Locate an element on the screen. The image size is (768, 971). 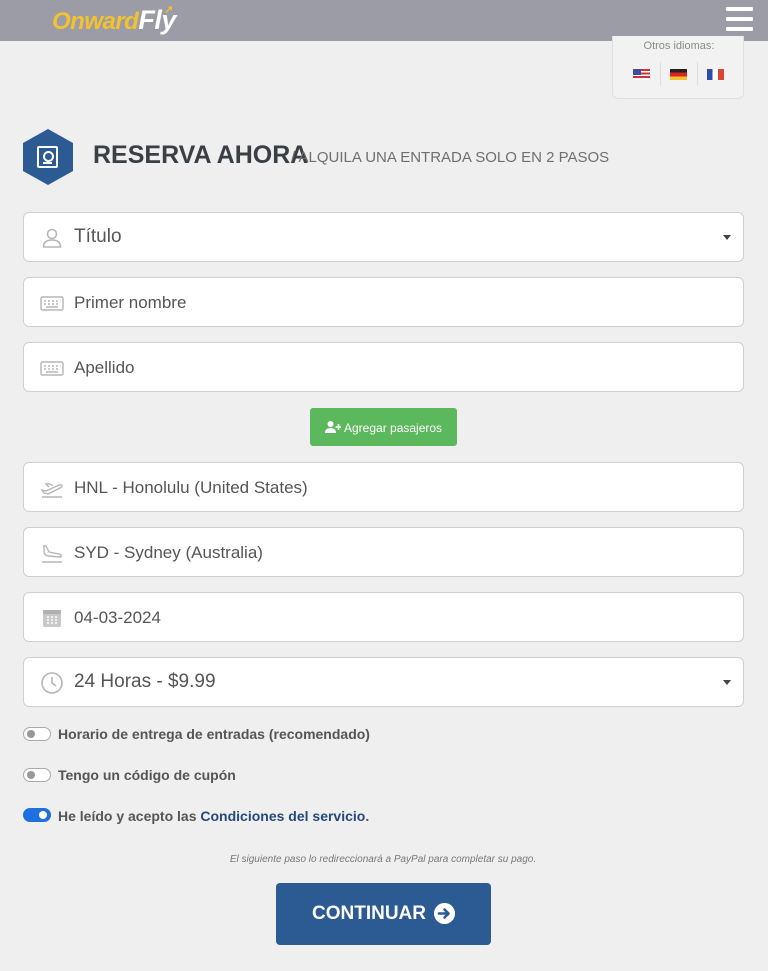
destination-field: SYD - Sydney (Australia) is located at coordinates (383, 552).